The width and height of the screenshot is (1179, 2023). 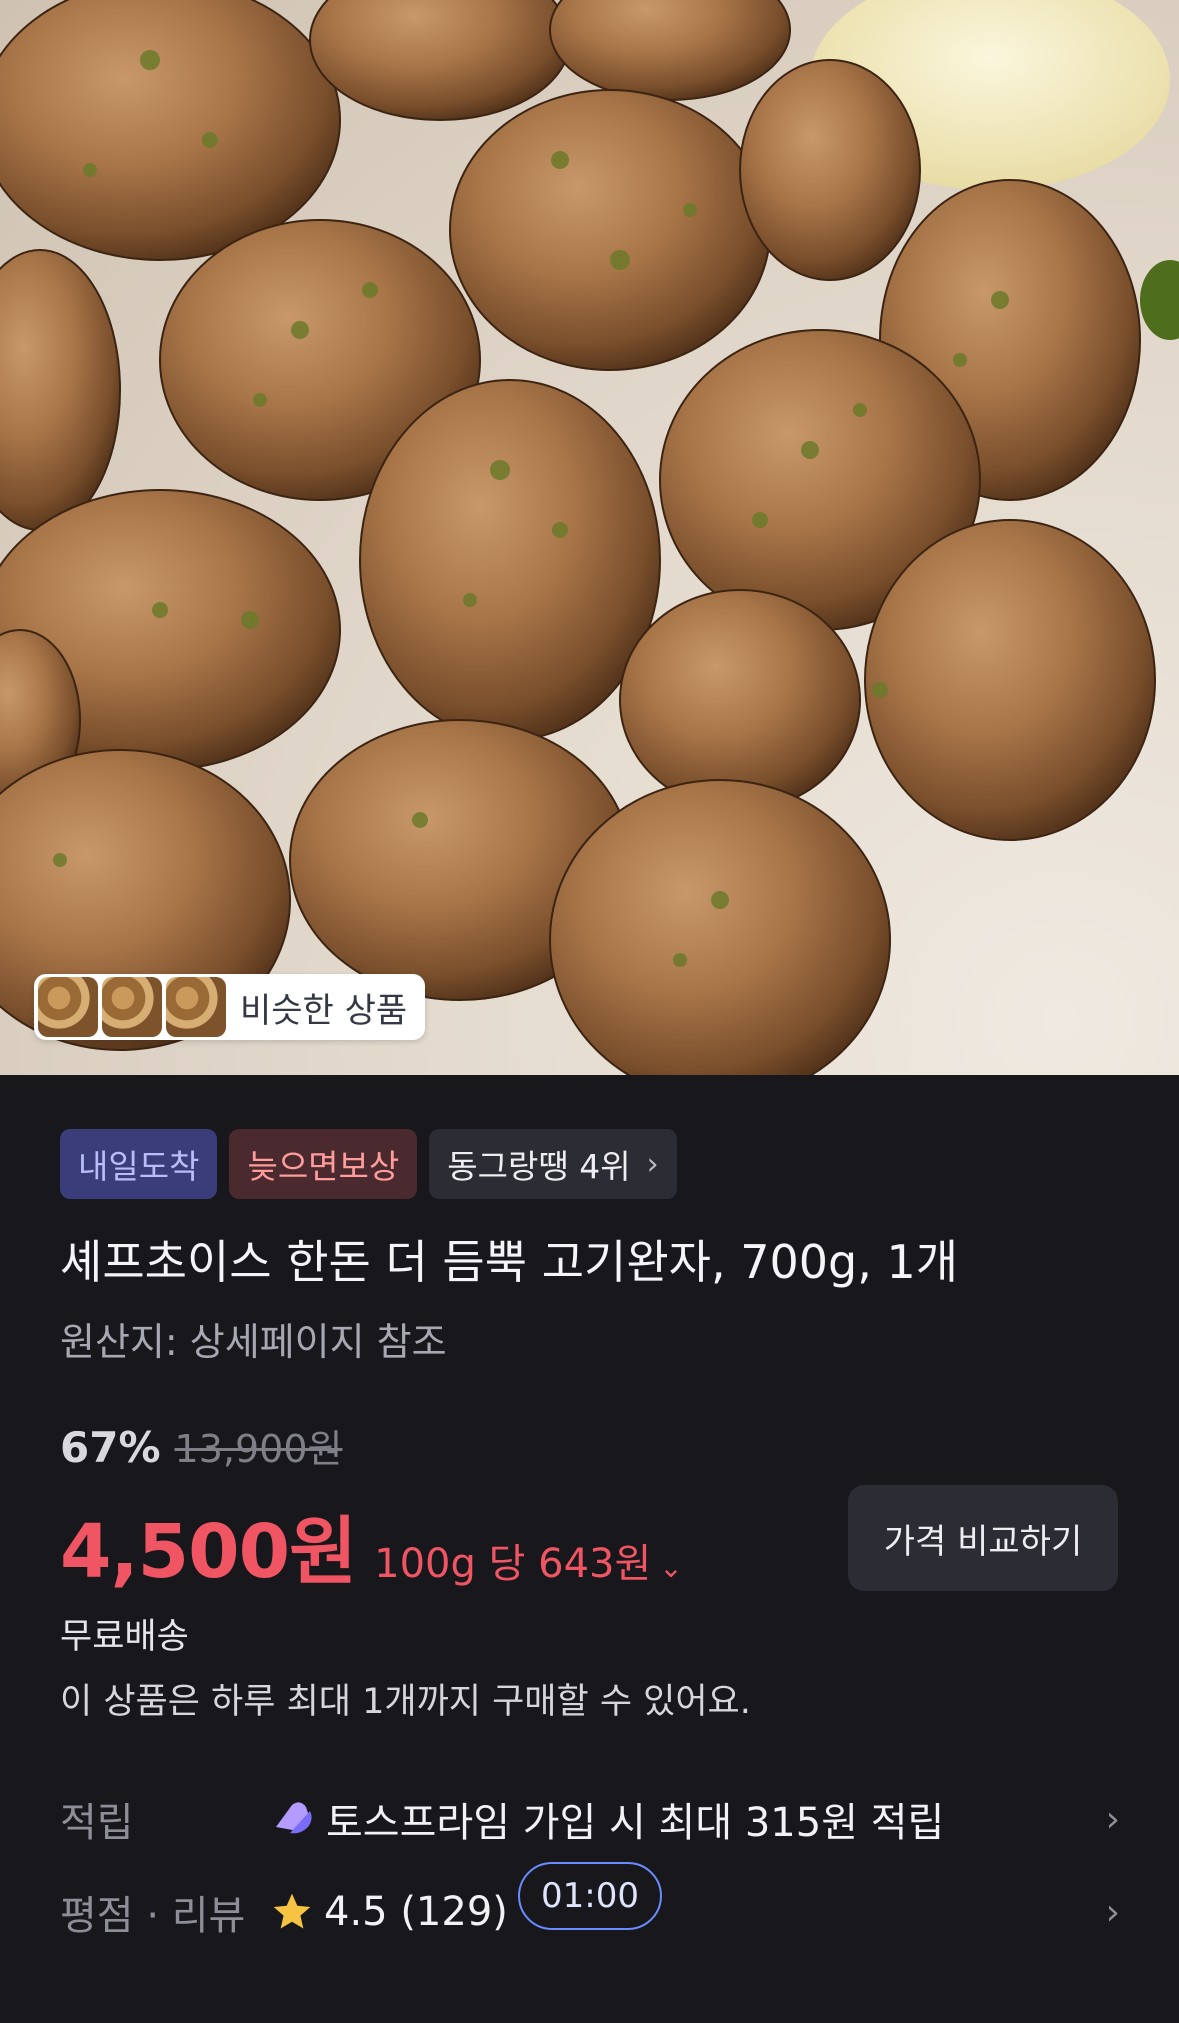 I want to click on points-label: 적립, so click(x=97, y=1823).